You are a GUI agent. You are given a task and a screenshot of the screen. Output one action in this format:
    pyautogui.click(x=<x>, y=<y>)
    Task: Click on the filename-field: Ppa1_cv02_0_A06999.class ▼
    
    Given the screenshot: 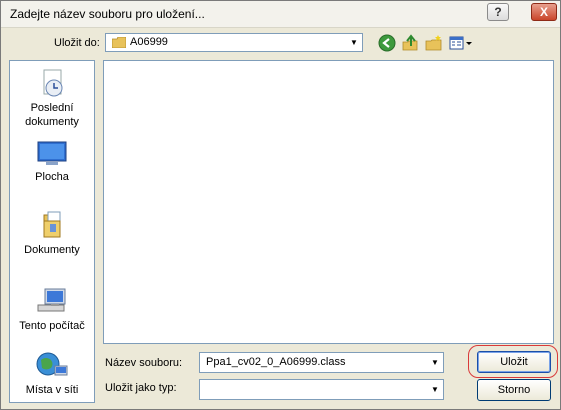 What is the action you would take?
    pyautogui.click(x=321, y=362)
    